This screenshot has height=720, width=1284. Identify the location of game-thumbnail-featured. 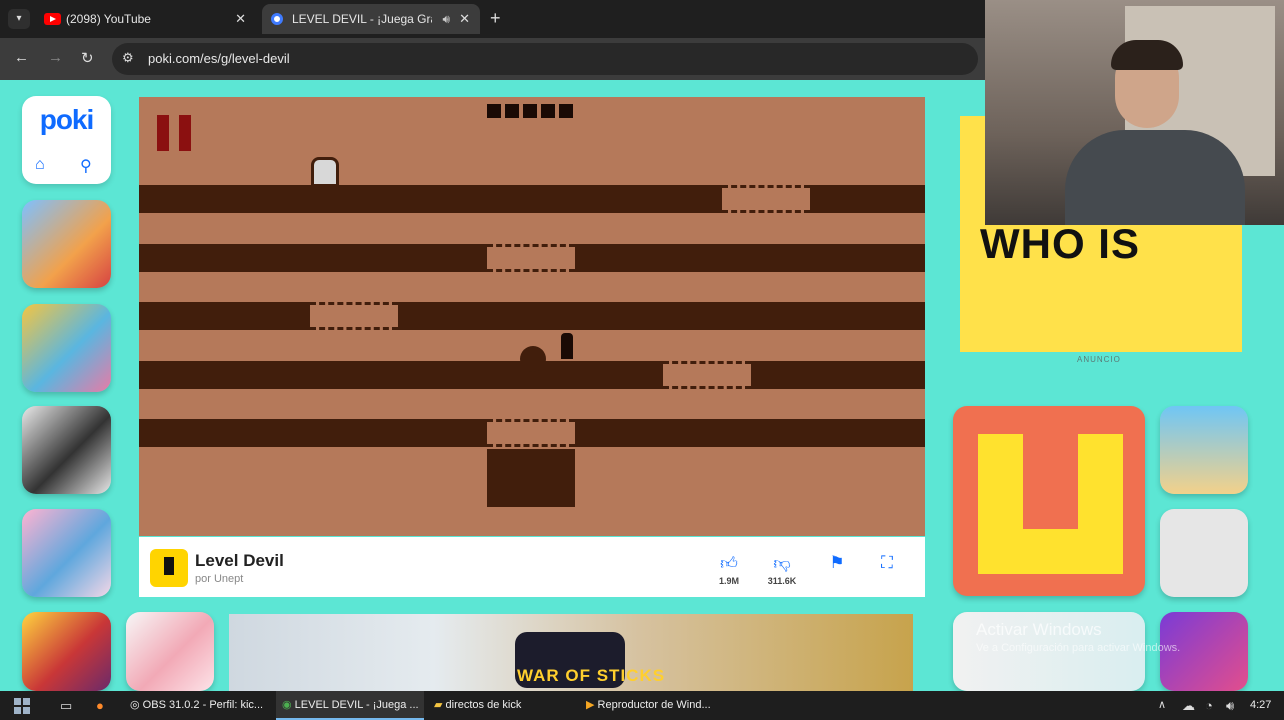
(1049, 501).